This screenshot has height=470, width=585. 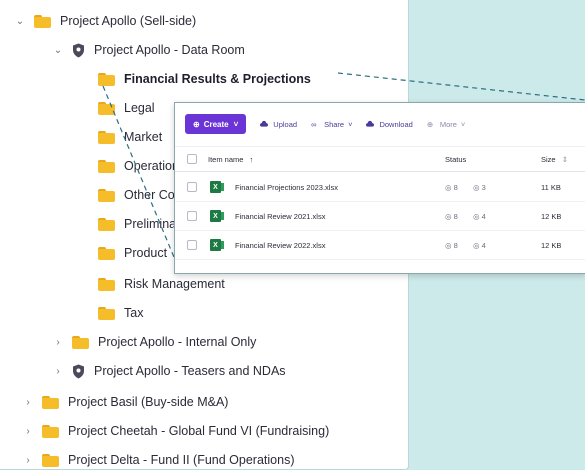 What do you see at coordinates (226, 159) in the screenshot?
I see `column-name-label: Item name` at bounding box center [226, 159].